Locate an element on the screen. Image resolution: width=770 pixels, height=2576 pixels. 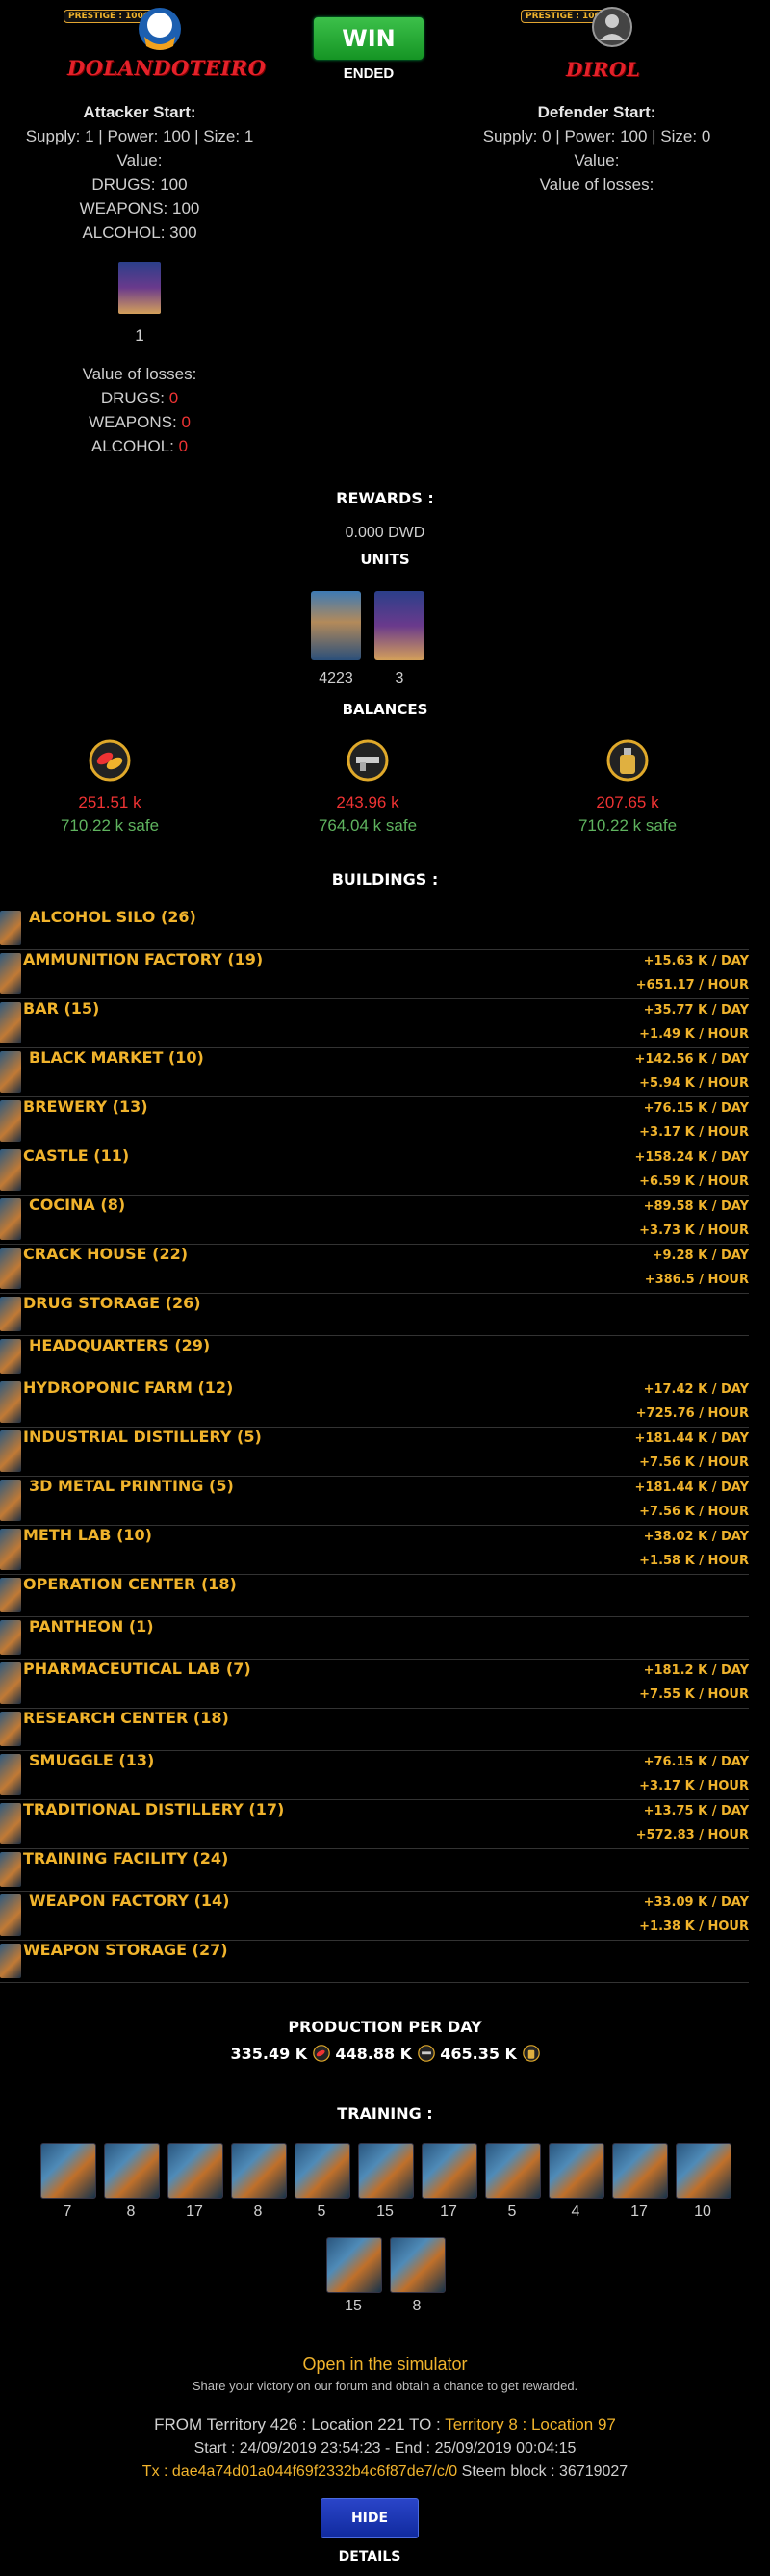
building-row: BREWERY (13) +76.15 K / DAY +3.17 K / HOUR is located at coordinates (374, 1121).